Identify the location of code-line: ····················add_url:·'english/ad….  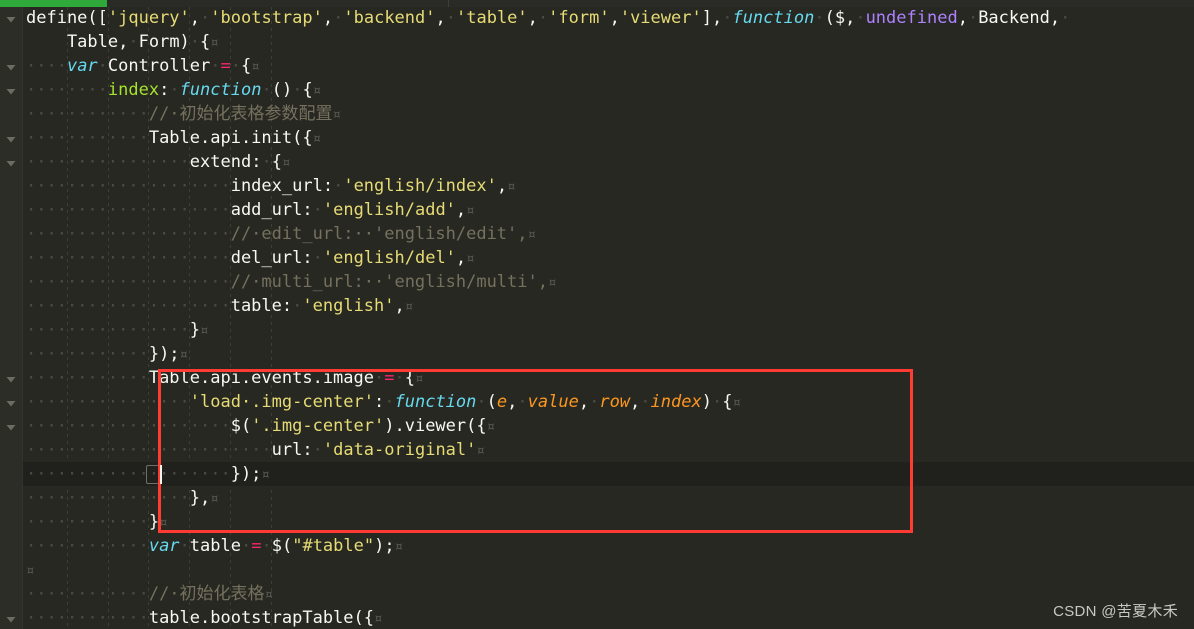
(597, 210).